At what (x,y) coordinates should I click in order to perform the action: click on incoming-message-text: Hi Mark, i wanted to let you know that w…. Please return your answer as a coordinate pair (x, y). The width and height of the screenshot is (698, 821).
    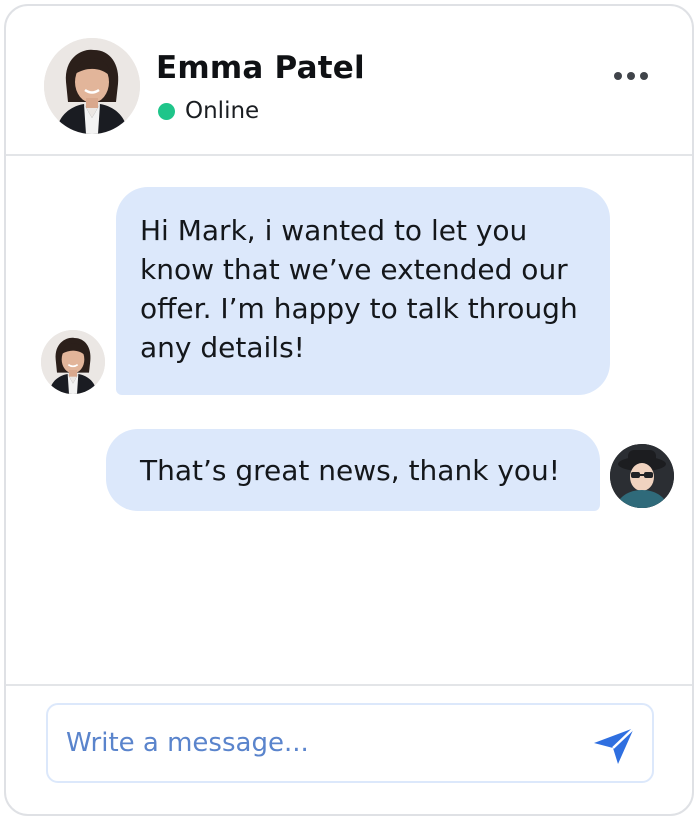
    Looking at the image, I should click on (359, 289).